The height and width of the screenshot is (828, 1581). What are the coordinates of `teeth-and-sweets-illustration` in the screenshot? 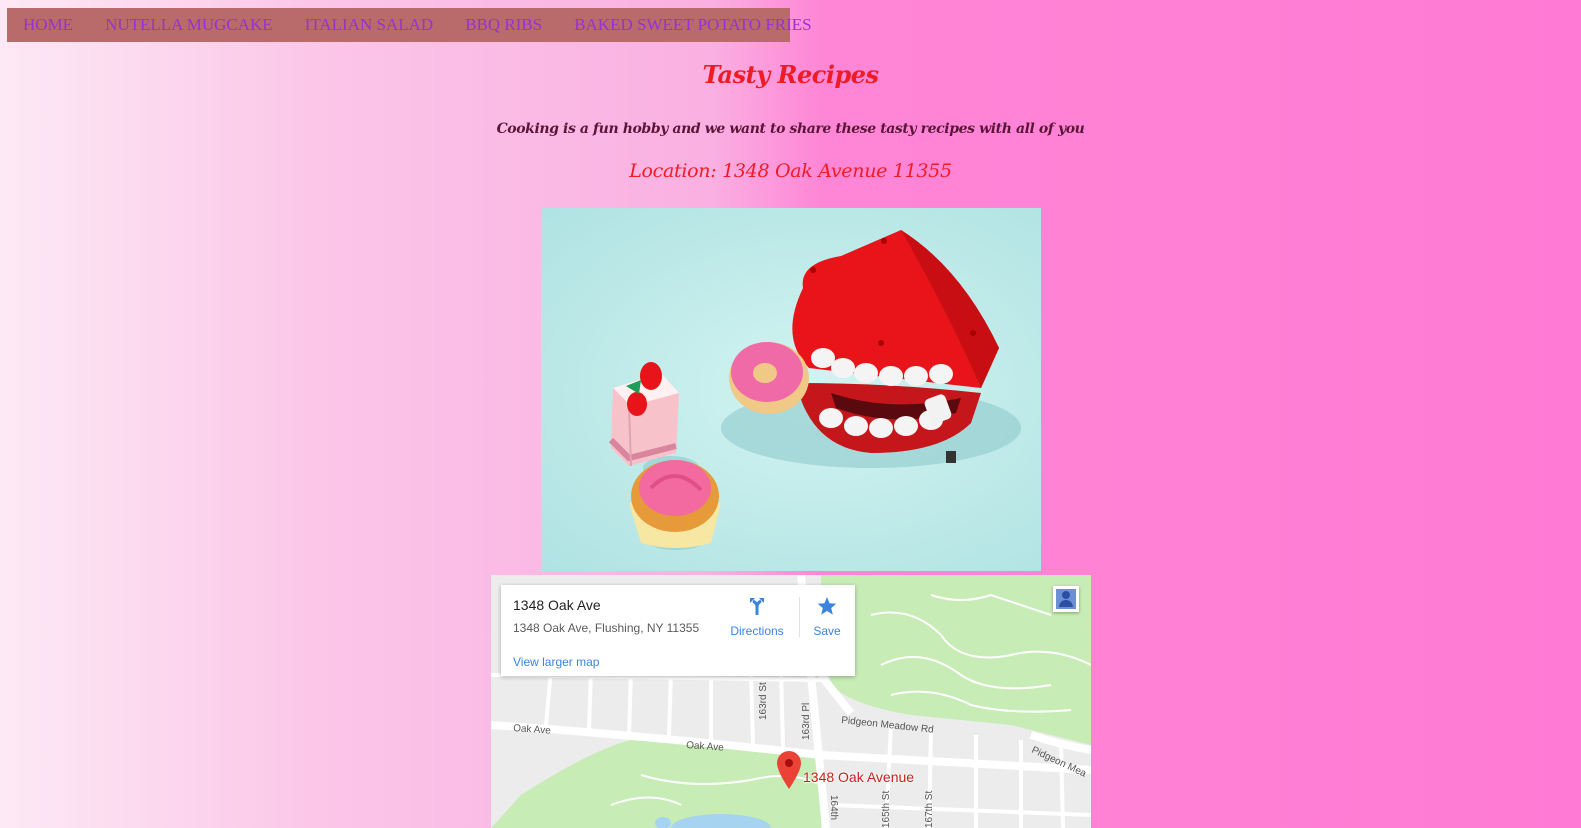 It's located at (814, 390).